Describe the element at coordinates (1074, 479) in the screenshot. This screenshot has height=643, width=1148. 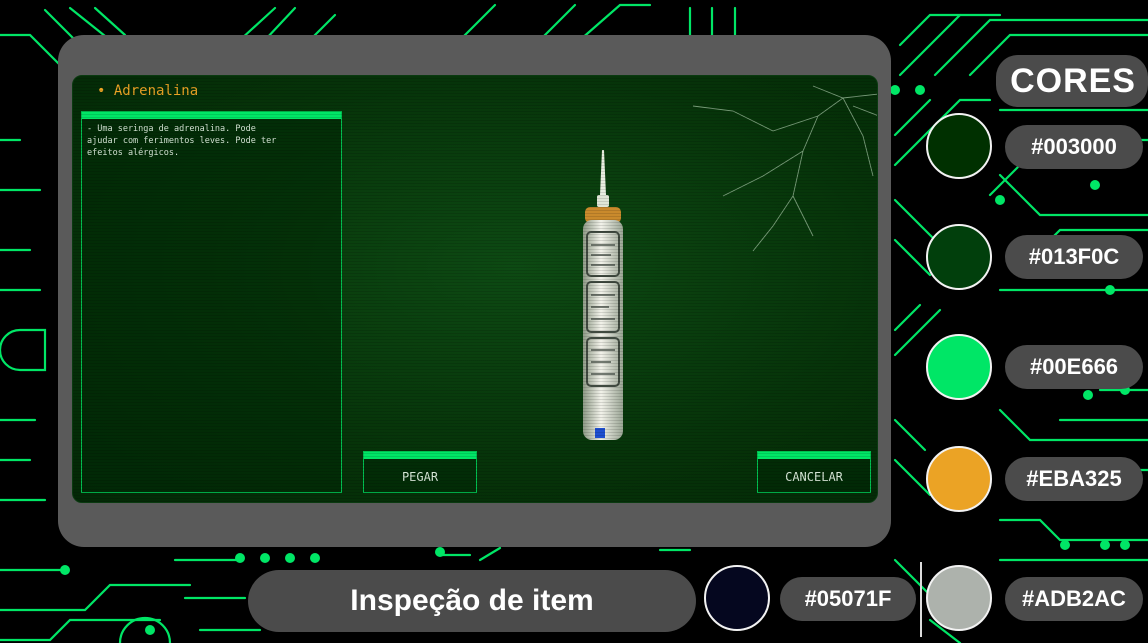
I see `color-label-4: #EBA325` at that location.